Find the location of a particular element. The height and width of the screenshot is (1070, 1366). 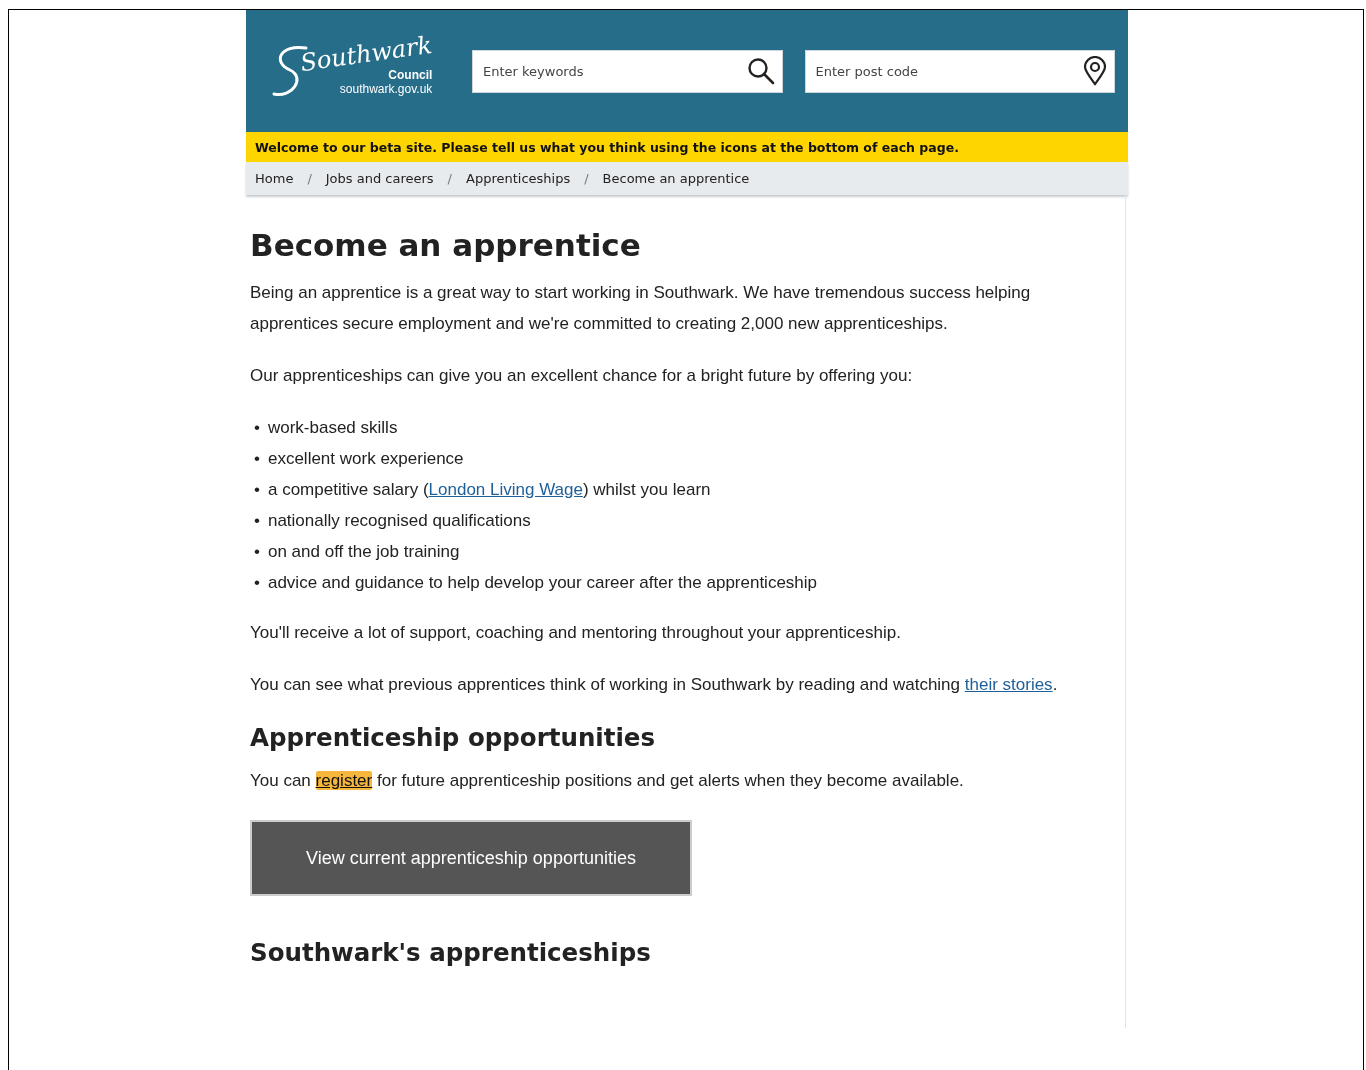

link: their stories is located at coordinates (1008, 684).